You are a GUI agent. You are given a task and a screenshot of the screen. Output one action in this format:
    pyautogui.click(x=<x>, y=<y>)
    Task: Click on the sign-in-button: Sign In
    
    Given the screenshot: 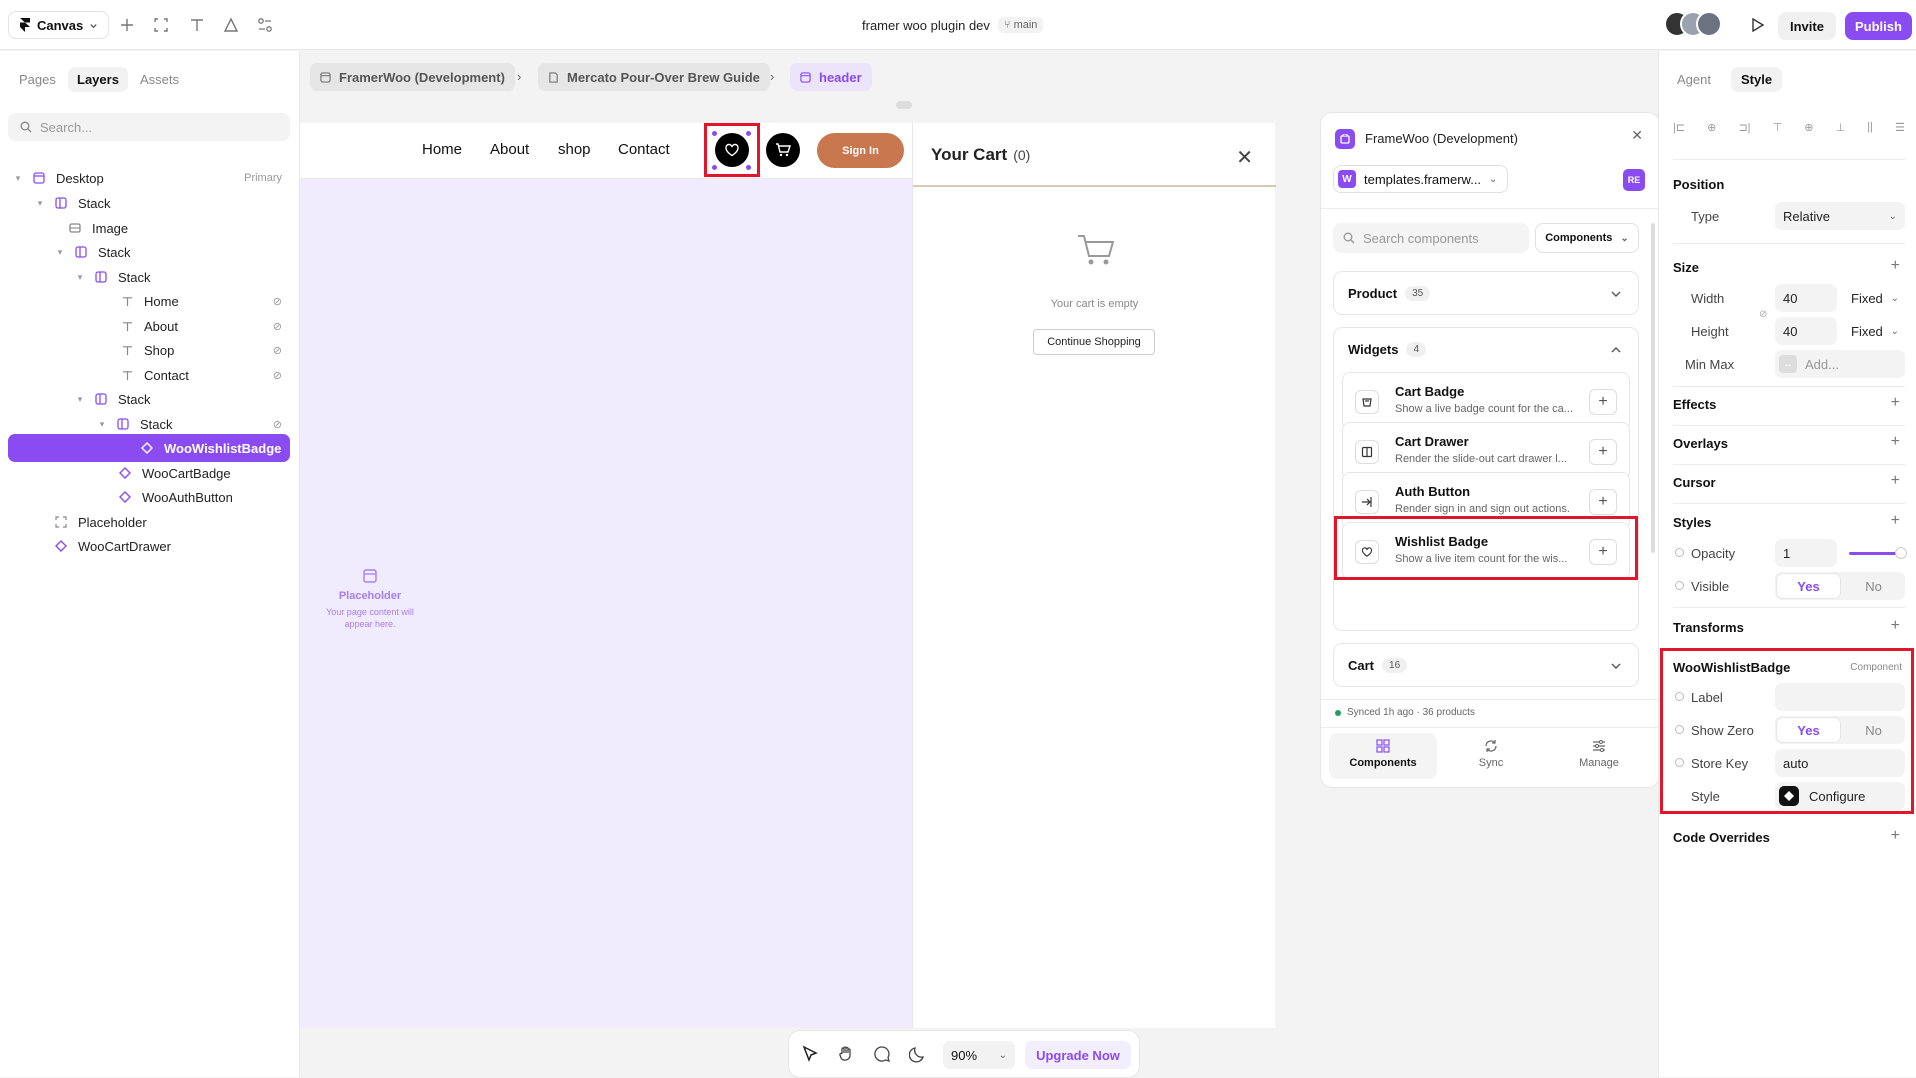 What is the action you would take?
    pyautogui.click(x=860, y=150)
    